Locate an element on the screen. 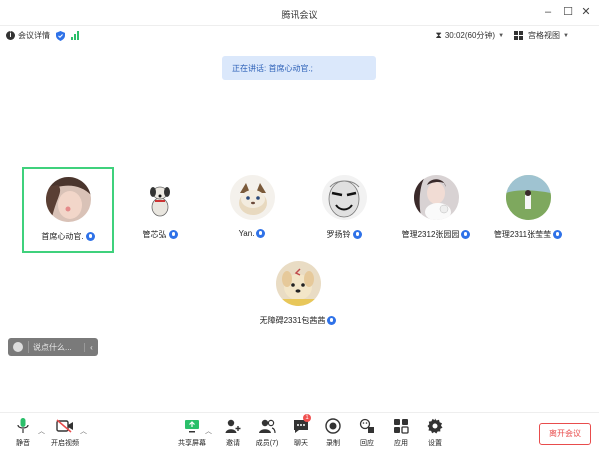  participant-name: 管芯弘 is located at coordinates (154, 234).